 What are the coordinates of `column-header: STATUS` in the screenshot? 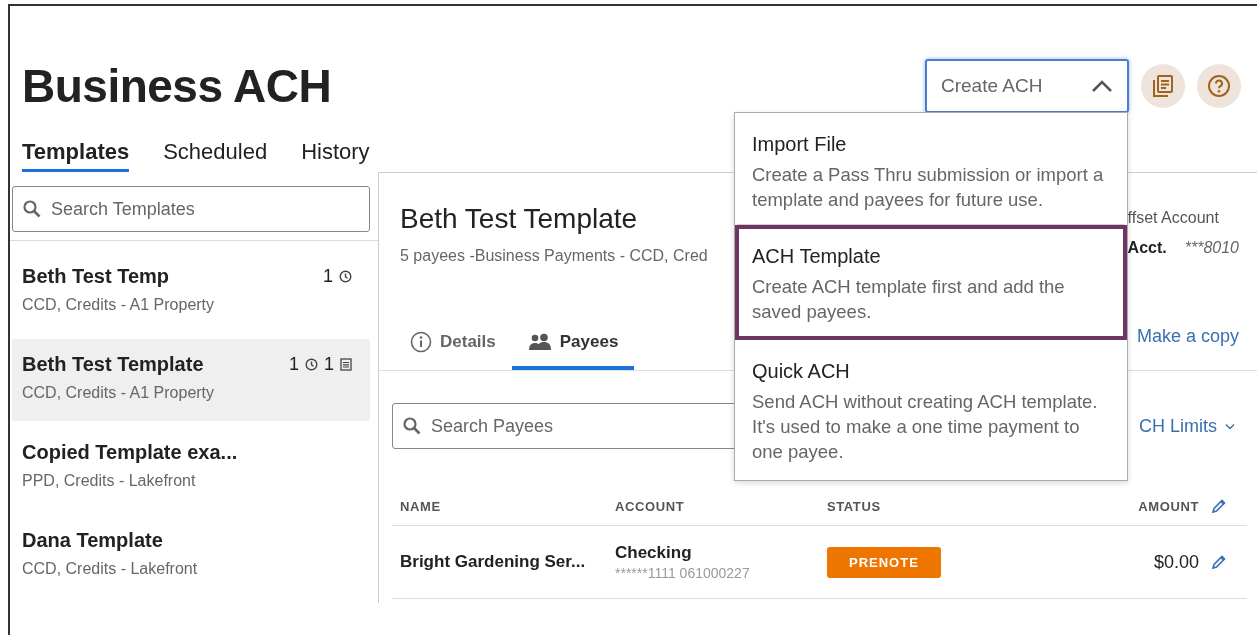 It's located at (854, 506).